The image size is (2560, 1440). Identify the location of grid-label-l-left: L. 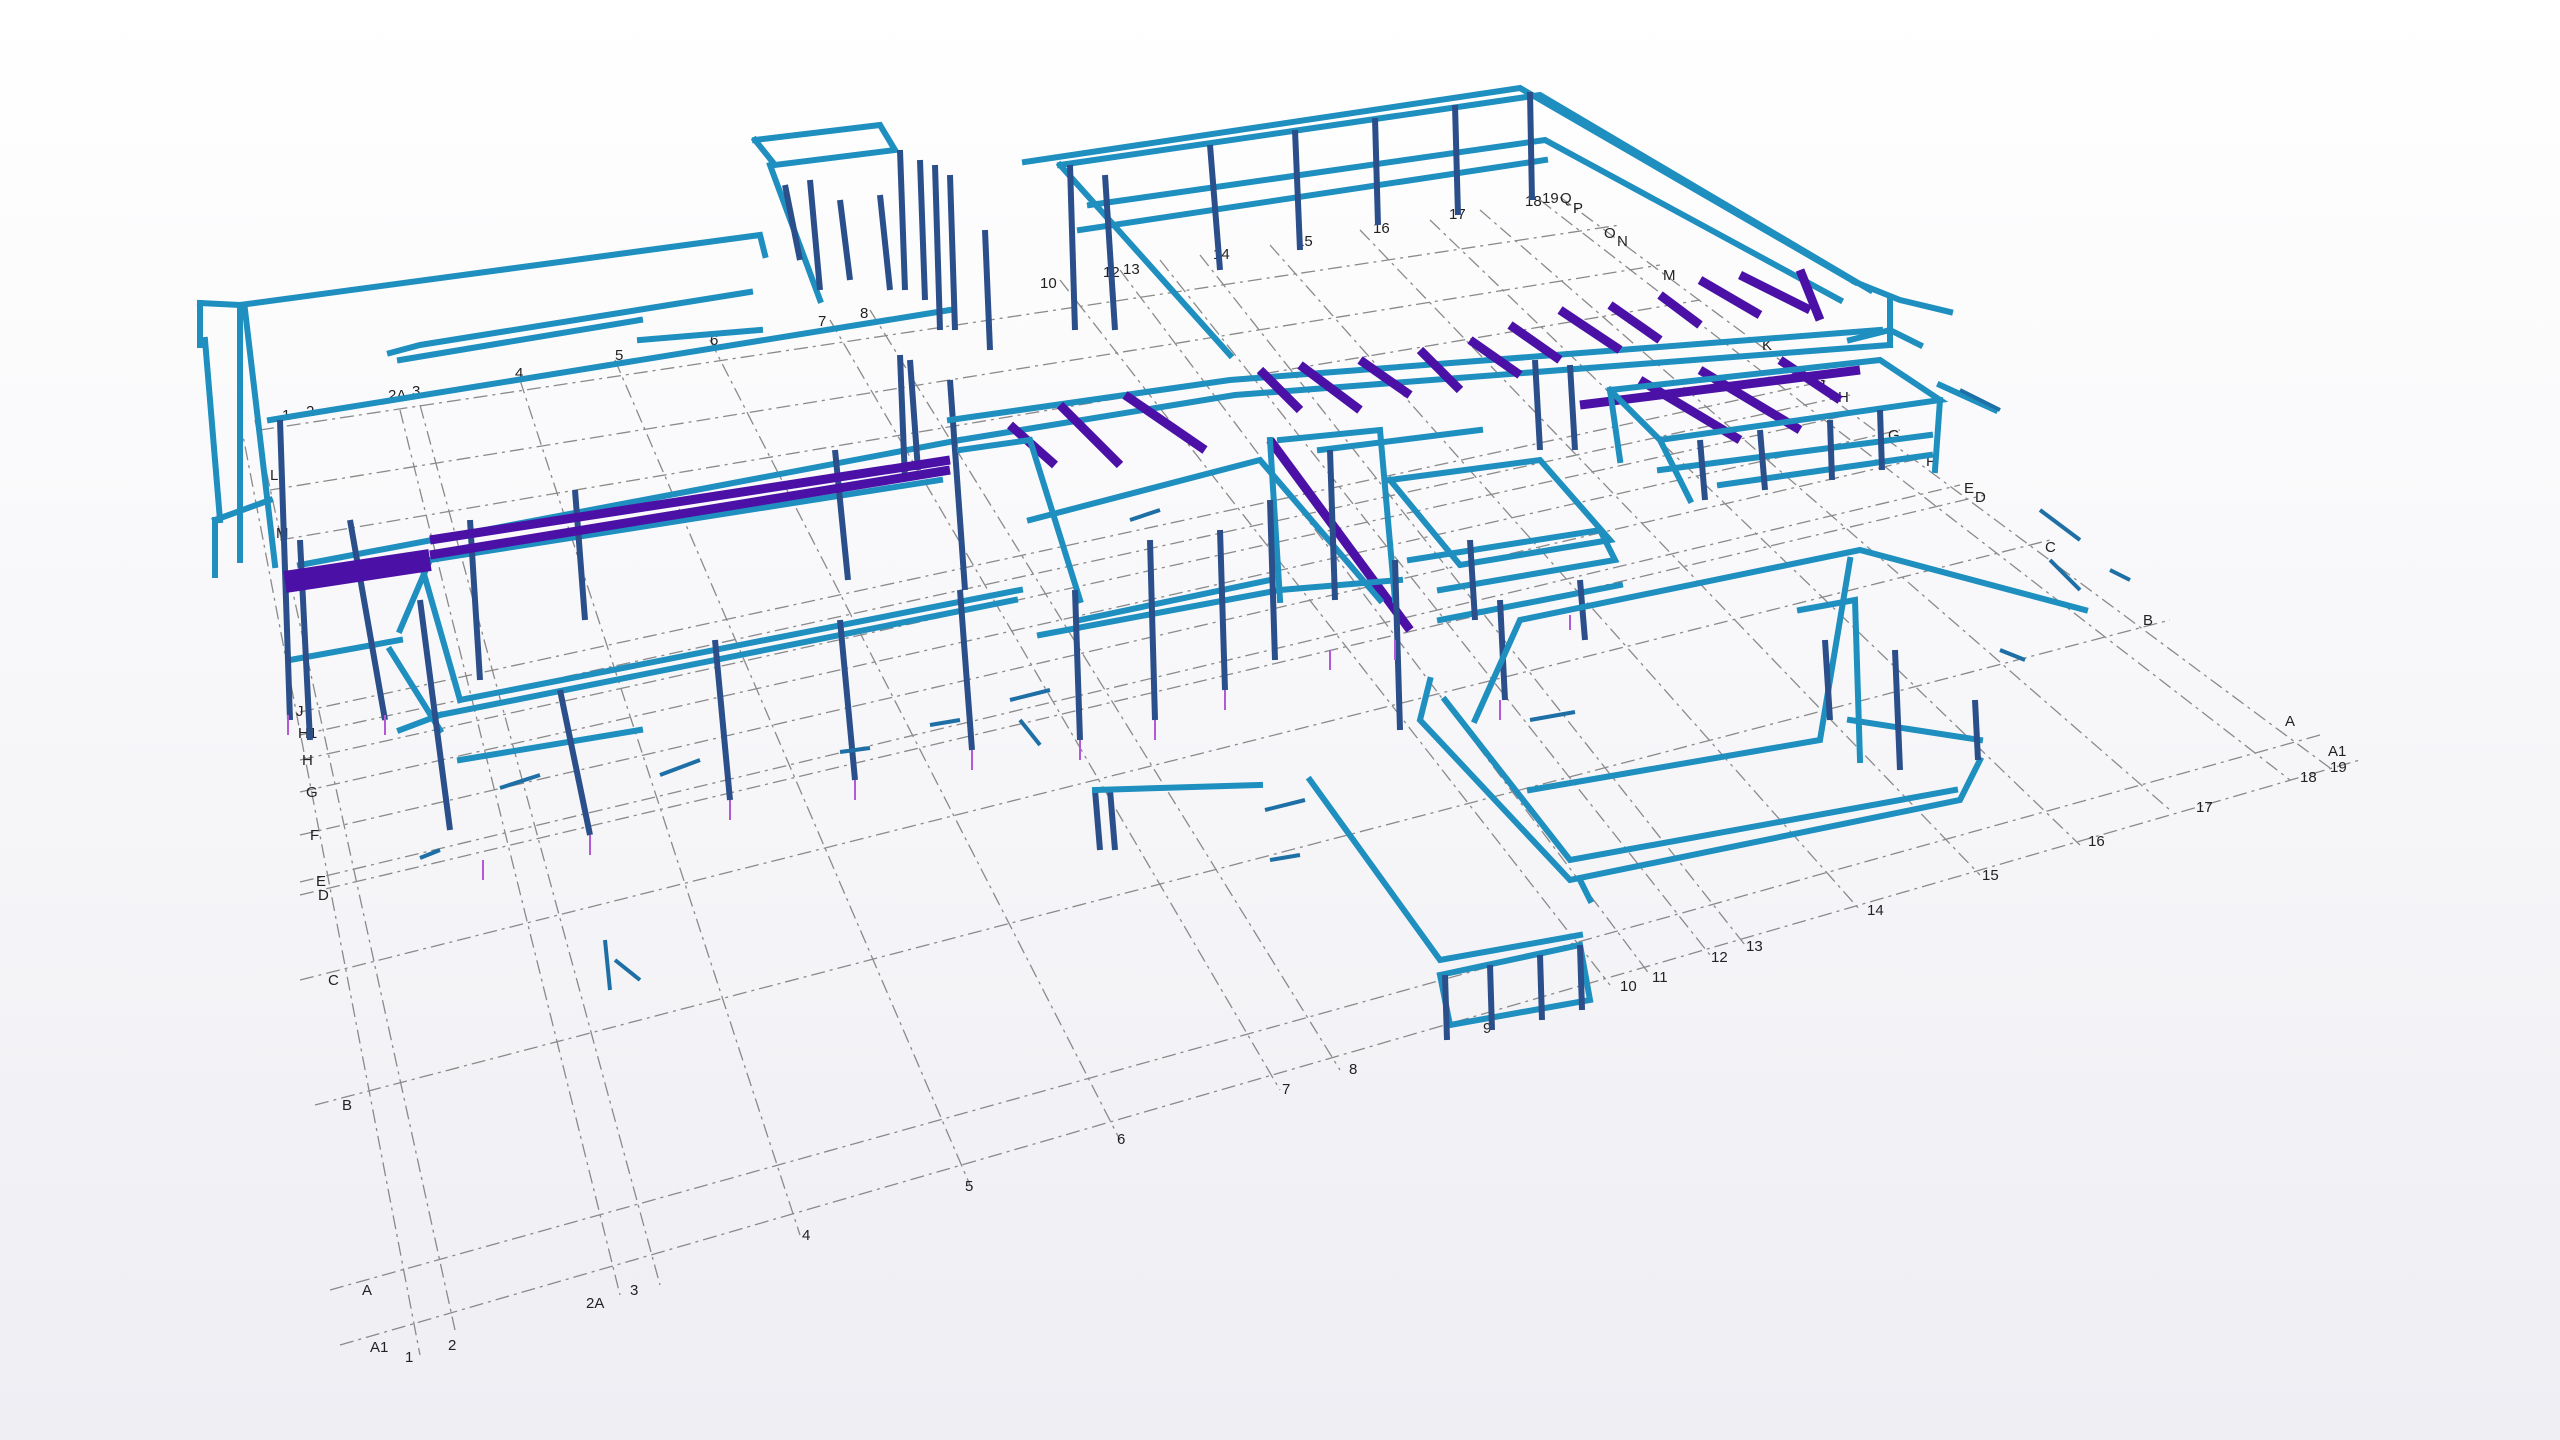
(274, 475).